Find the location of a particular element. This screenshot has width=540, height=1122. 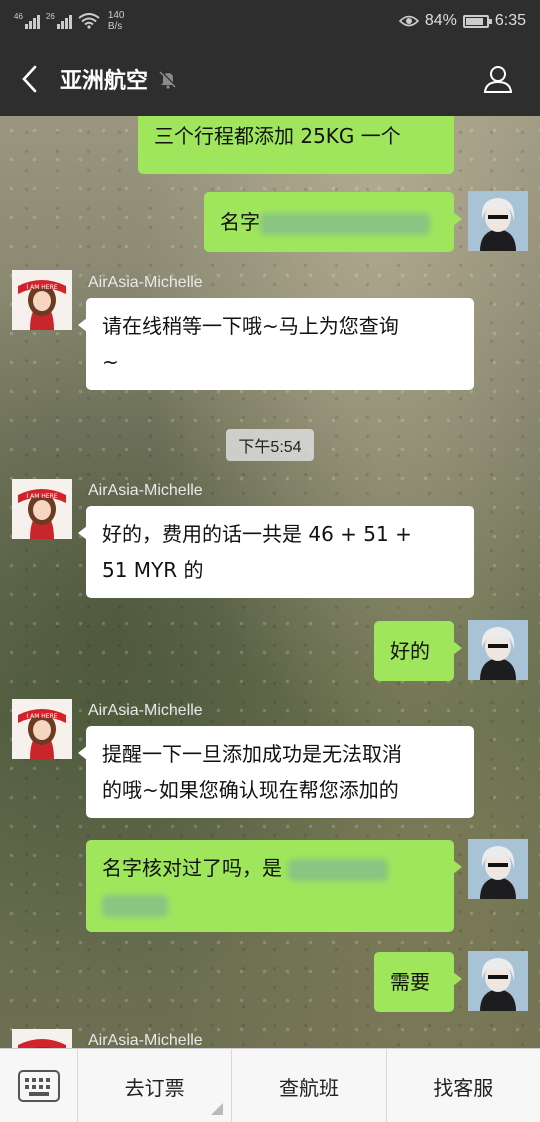

time-separator: 下午5:54 is located at coordinates (270, 445).